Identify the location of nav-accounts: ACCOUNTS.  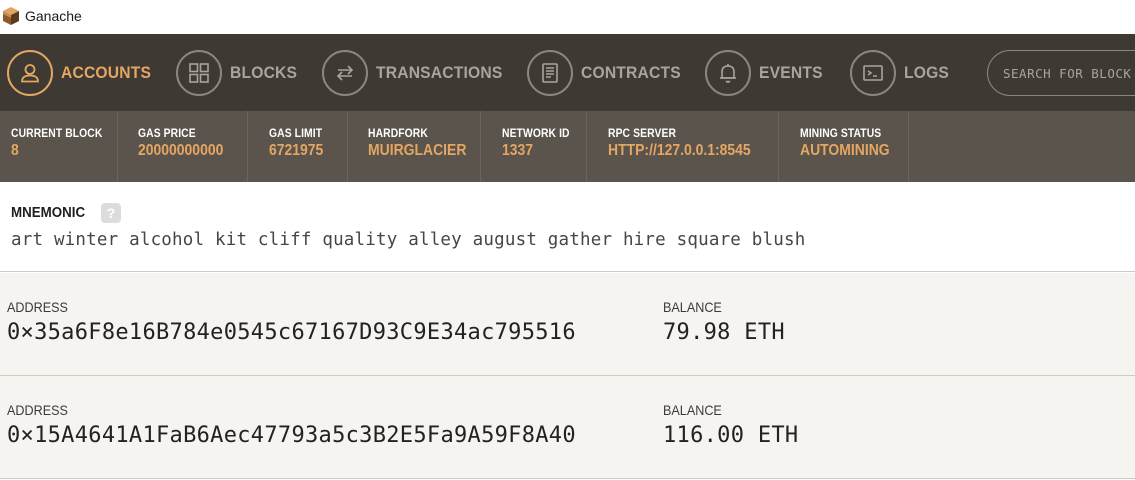
(83, 73).